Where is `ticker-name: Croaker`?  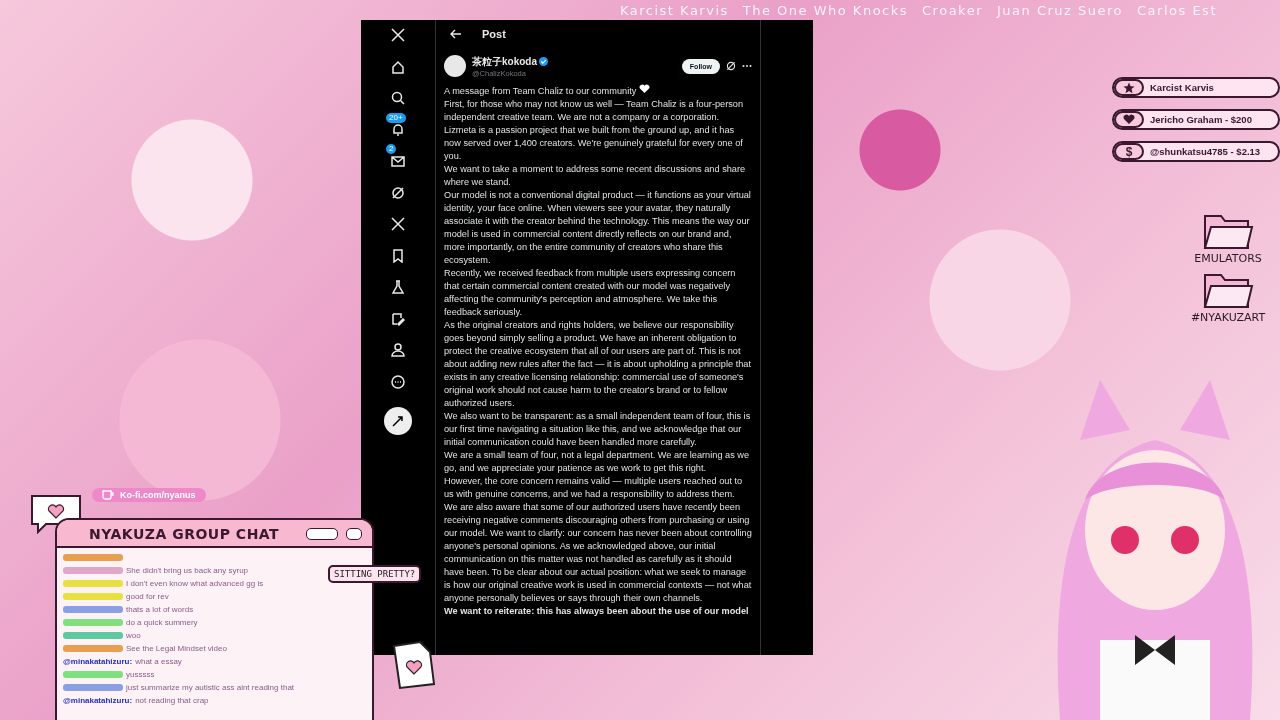
ticker-name: Croaker is located at coordinates (952, 10).